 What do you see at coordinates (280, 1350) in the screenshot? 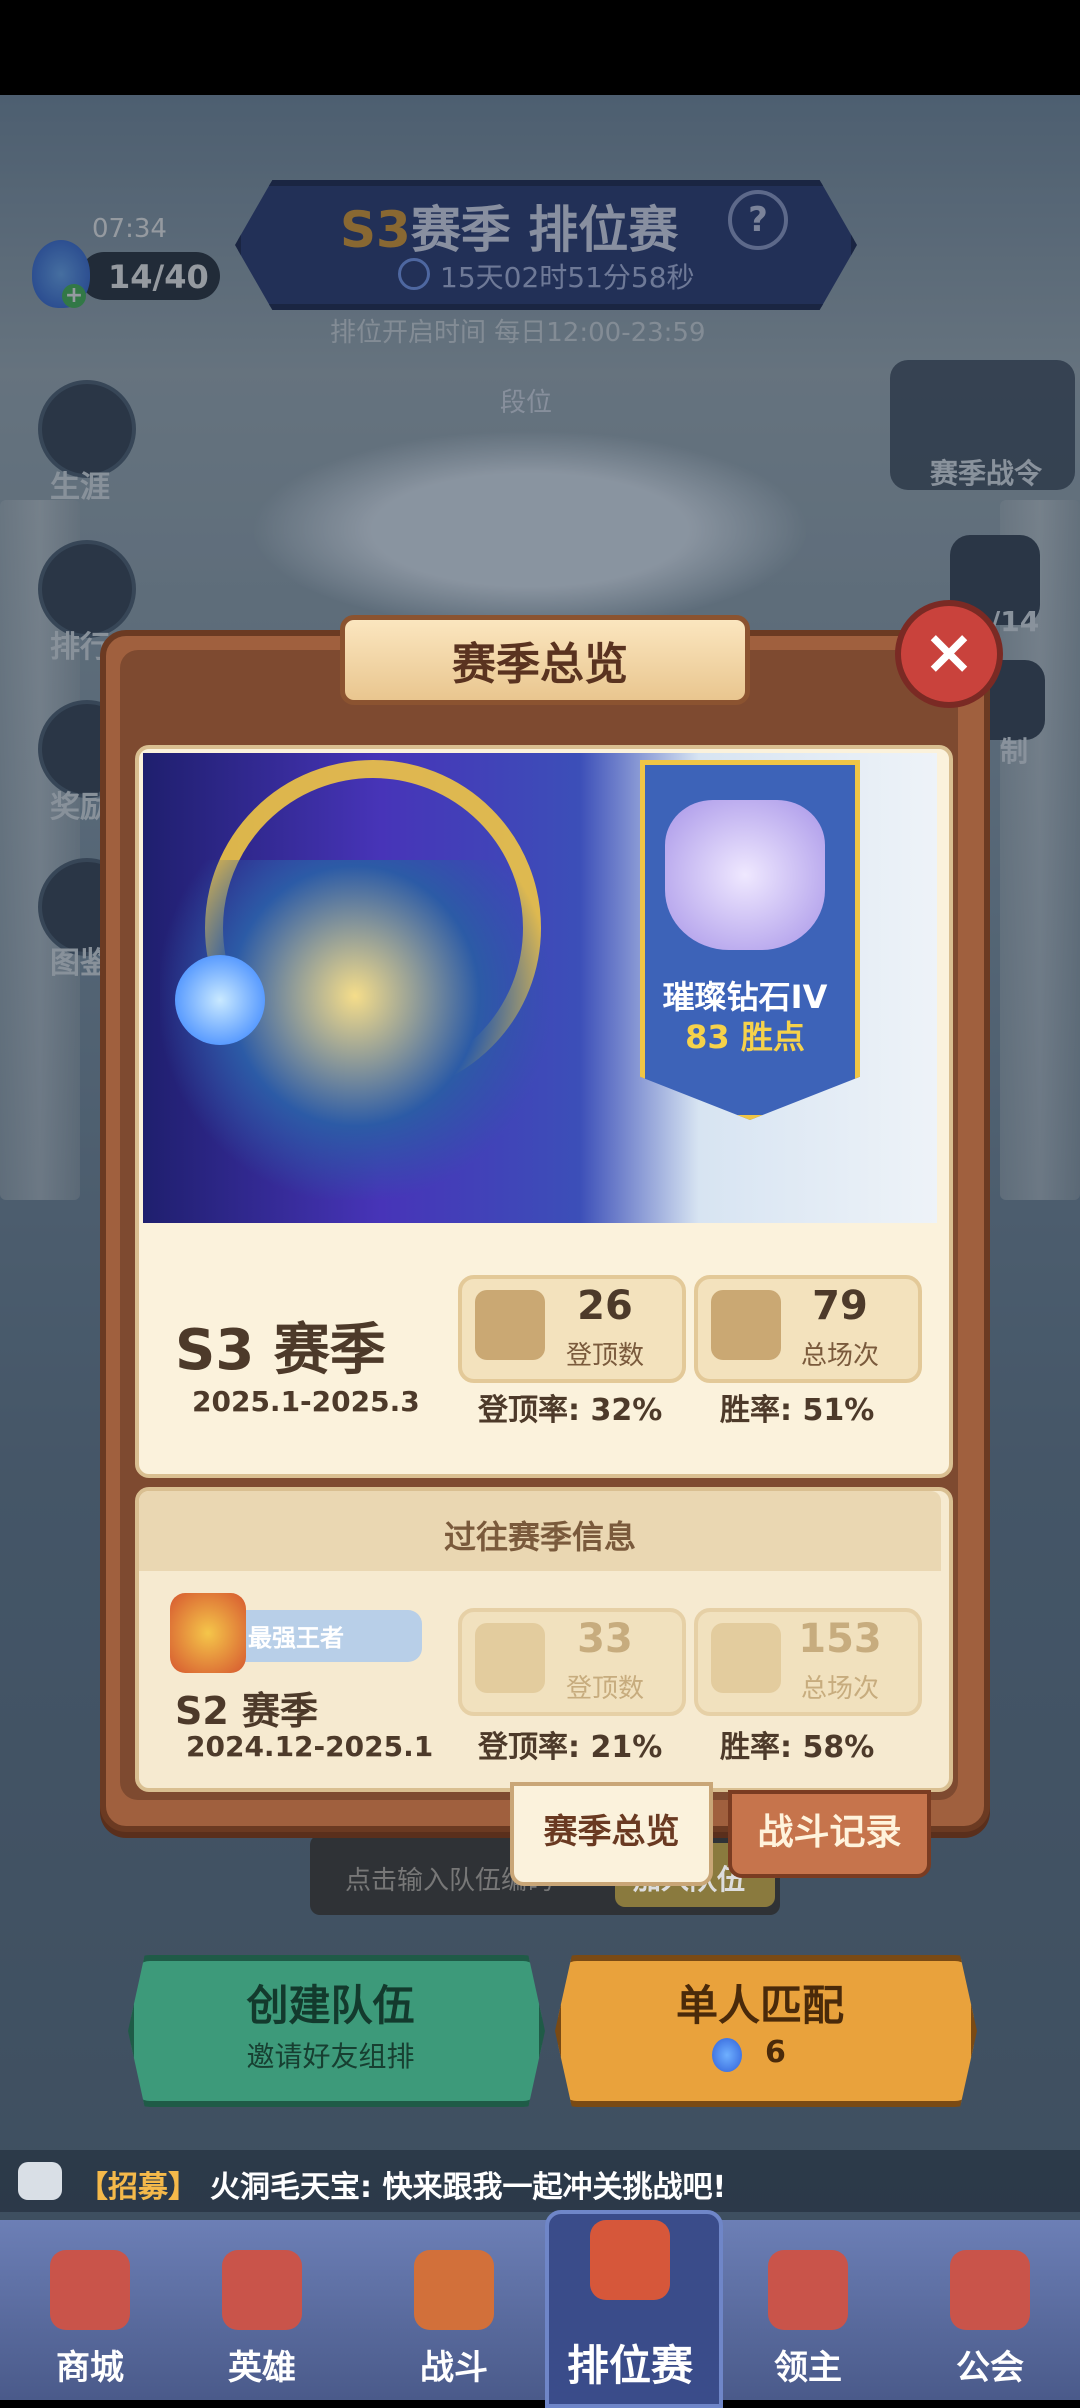
I see `current-season-name: S3 赛季` at bounding box center [280, 1350].